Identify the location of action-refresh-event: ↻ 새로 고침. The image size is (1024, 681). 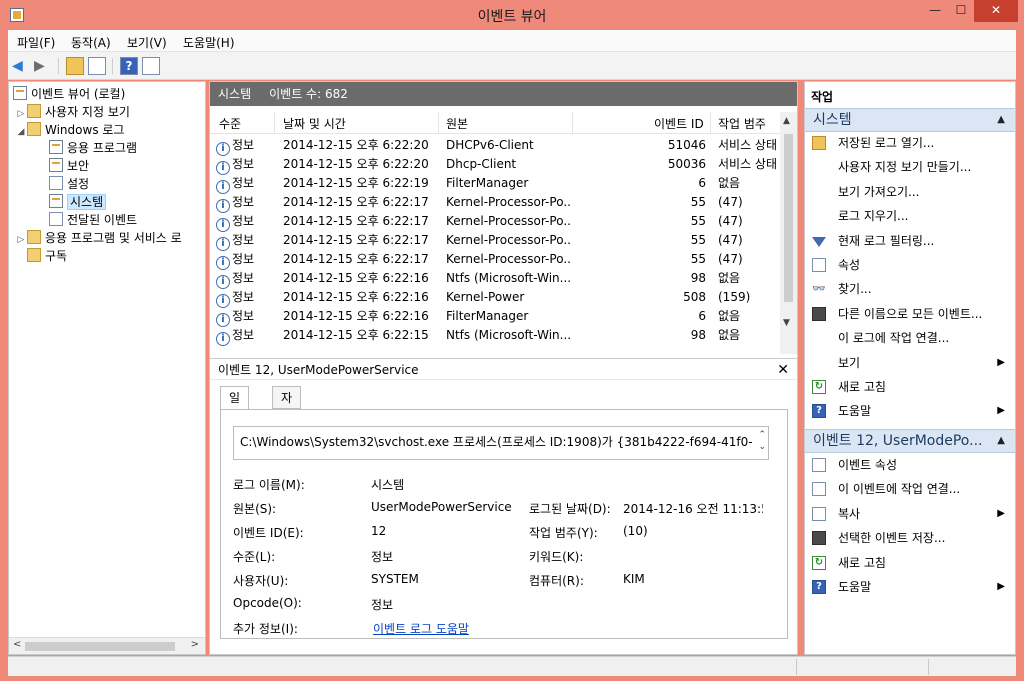
(910, 563).